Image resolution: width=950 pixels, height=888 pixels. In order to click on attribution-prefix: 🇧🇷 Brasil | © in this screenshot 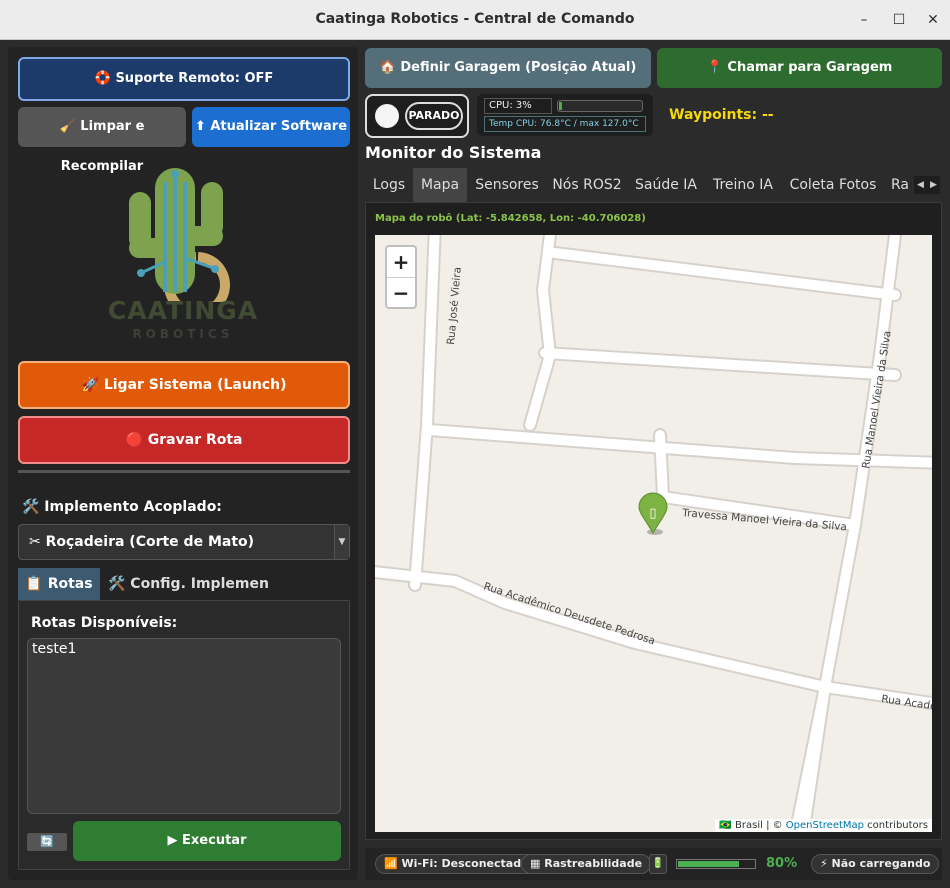, I will do `click(752, 825)`.